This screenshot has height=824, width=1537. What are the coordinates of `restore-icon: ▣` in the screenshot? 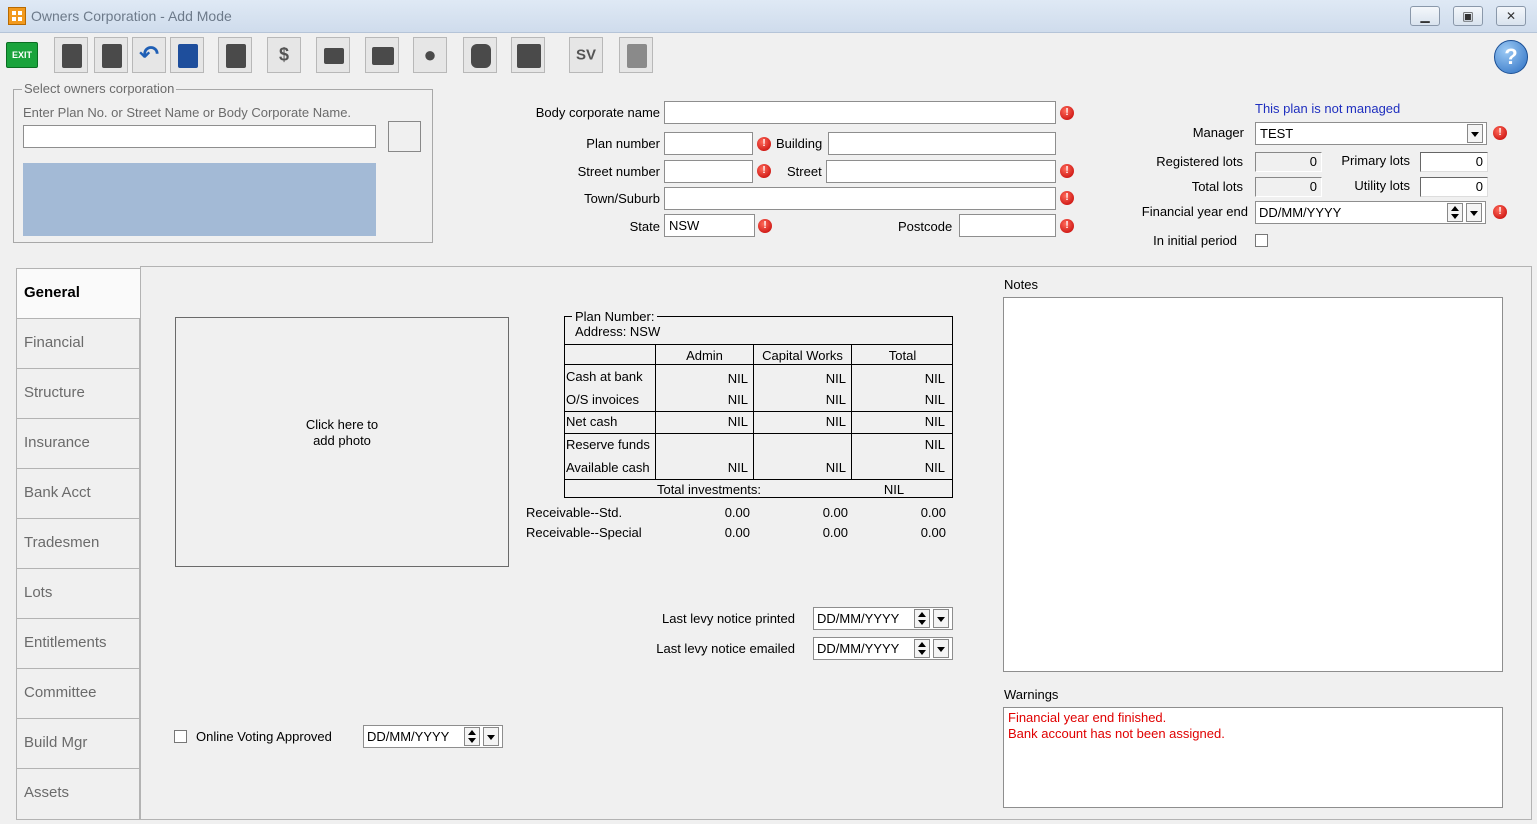 It's located at (1468, 16).